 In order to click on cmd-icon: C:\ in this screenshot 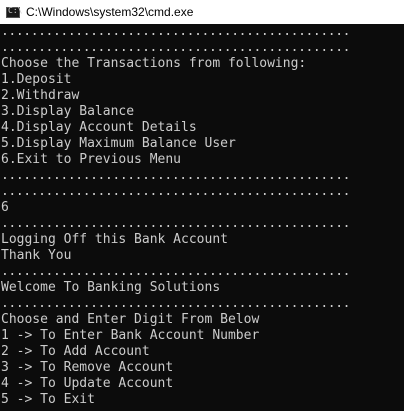, I will do `click(14, 12)`.